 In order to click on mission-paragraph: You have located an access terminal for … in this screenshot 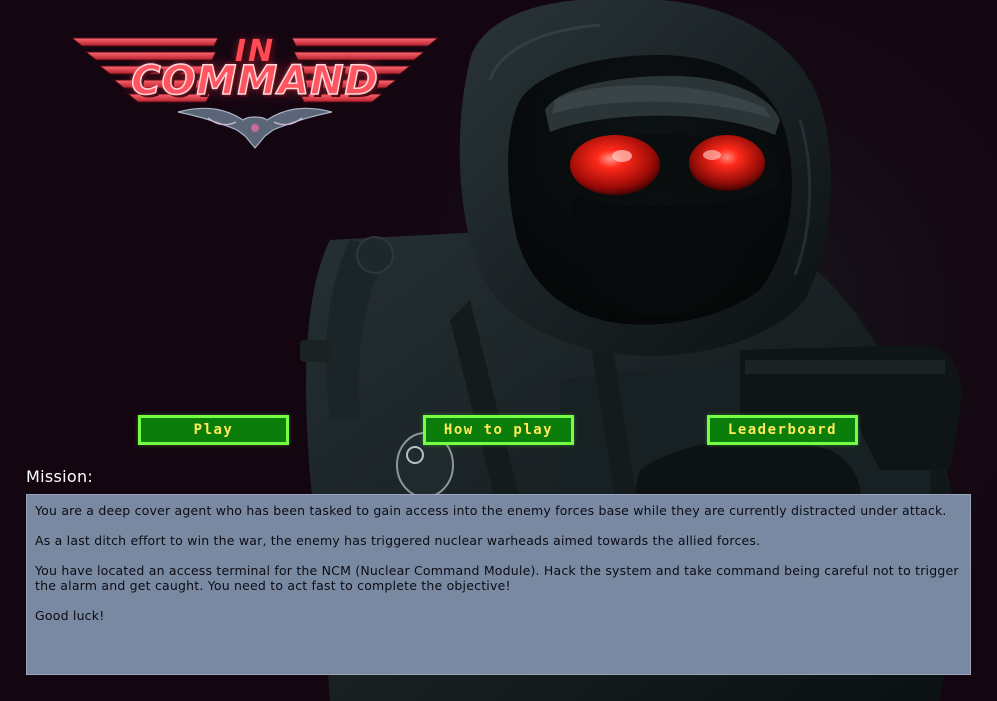, I will do `click(497, 578)`.